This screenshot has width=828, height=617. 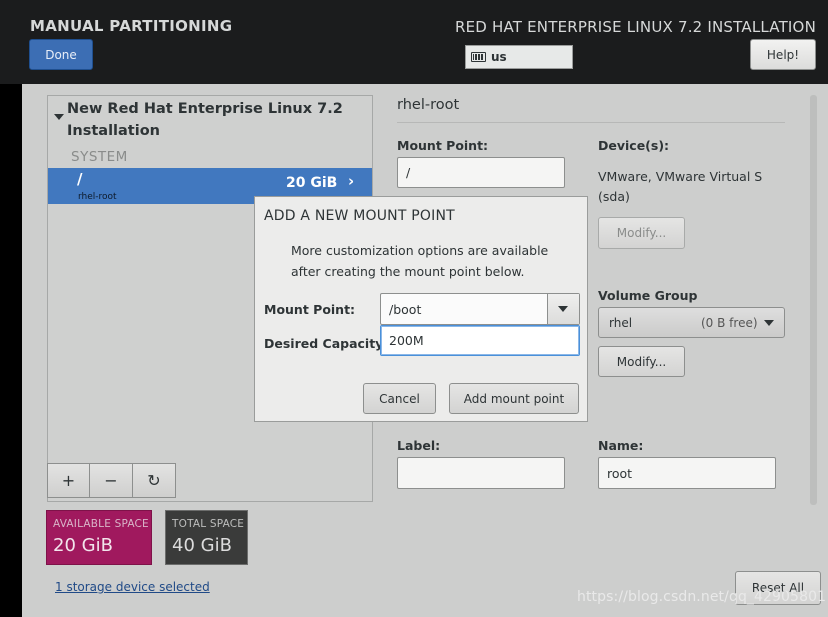 I want to click on keyboard-layout-label: us, so click(x=499, y=57).